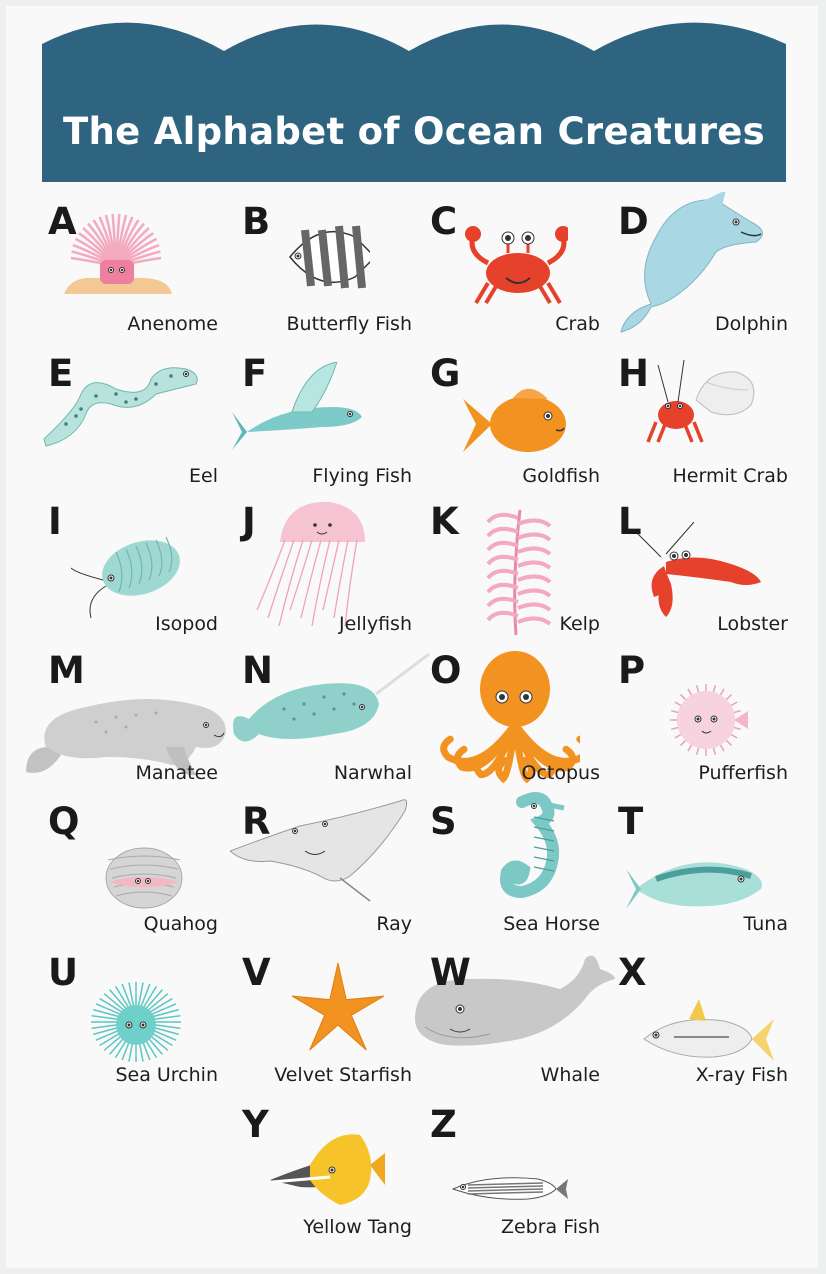 The width and height of the screenshot is (826, 1274). I want to click on creature-name: Manatee, so click(176, 773).